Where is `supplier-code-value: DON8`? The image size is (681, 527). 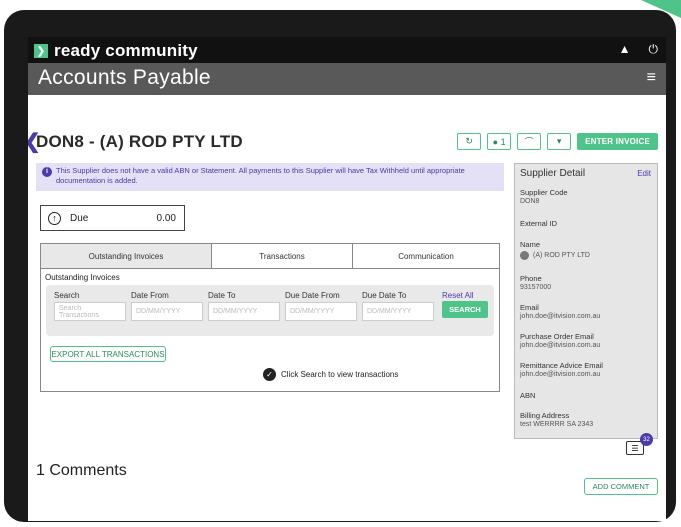 supplier-code-value: DON8 is located at coordinates (530, 201).